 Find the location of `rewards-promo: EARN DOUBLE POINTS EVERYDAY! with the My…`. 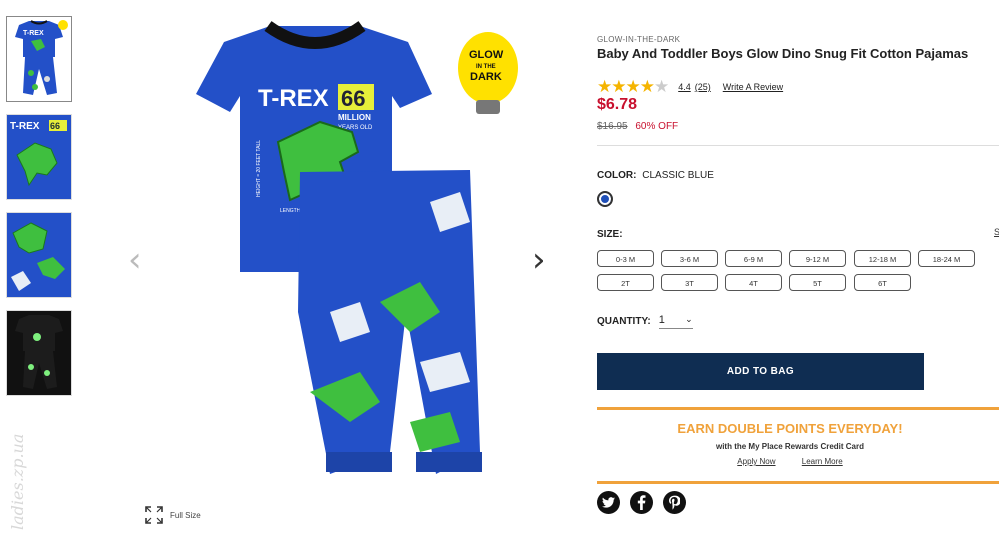

rewards-promo: EARN DOUBLE POINTS EVERYDAY! with the My… is located at coordinates (798, 445).